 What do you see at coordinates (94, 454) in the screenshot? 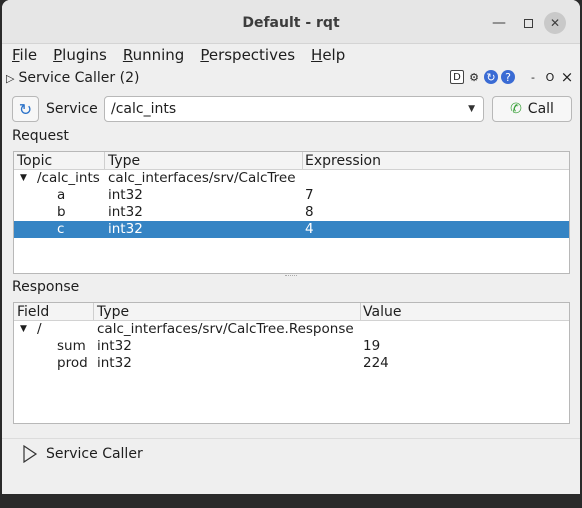
I see `bottom-plugin-label: Service Caller` at bounding box center [94, 454].